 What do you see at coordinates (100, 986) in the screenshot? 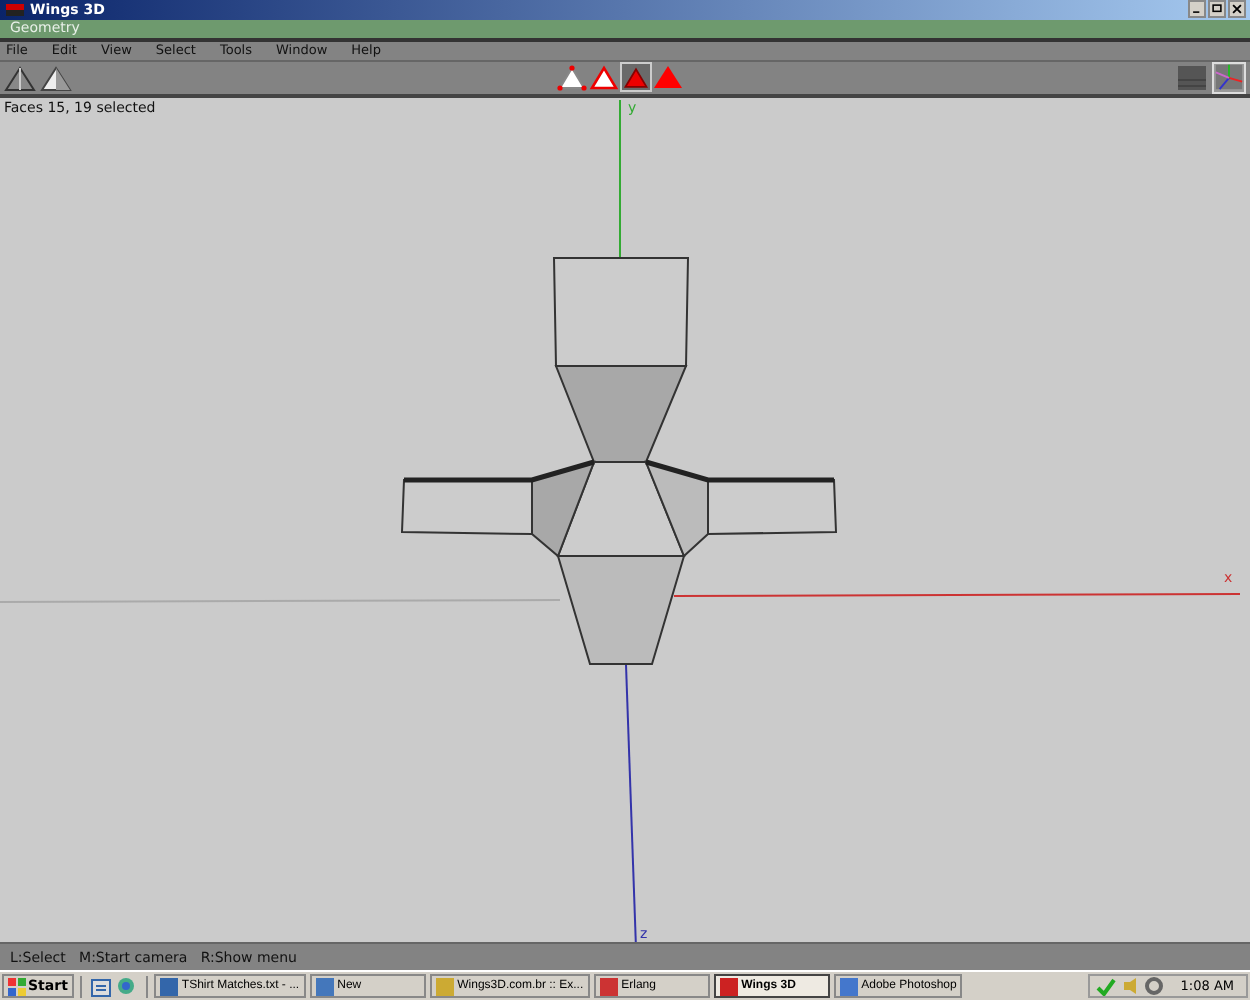
I see `desktop-icon` at bounding box center [100, 986].